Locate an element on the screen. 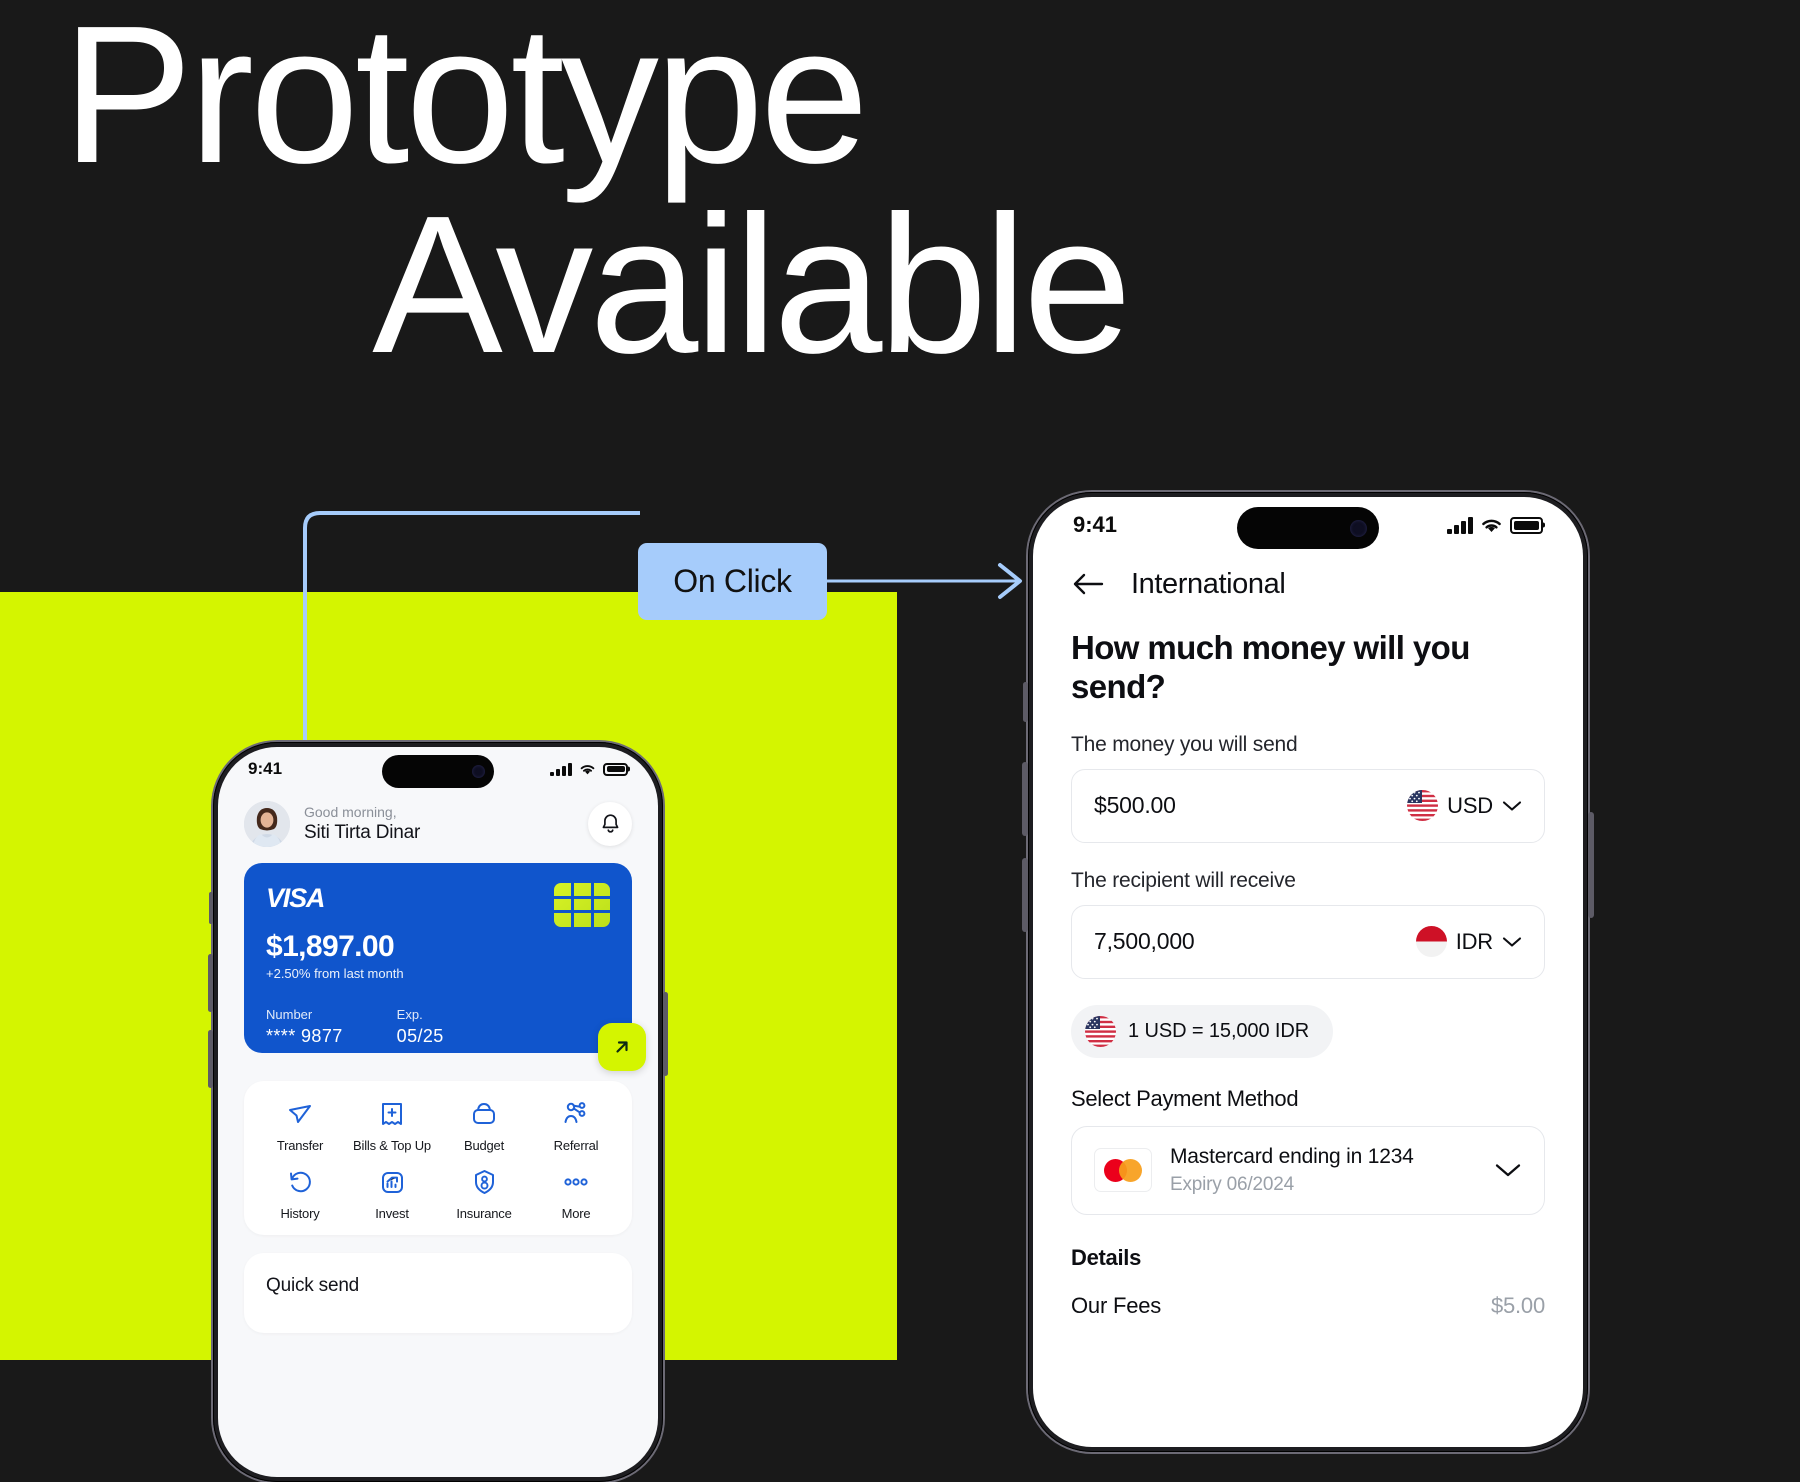  wallet-icon is located at coordinates (484, 1114).